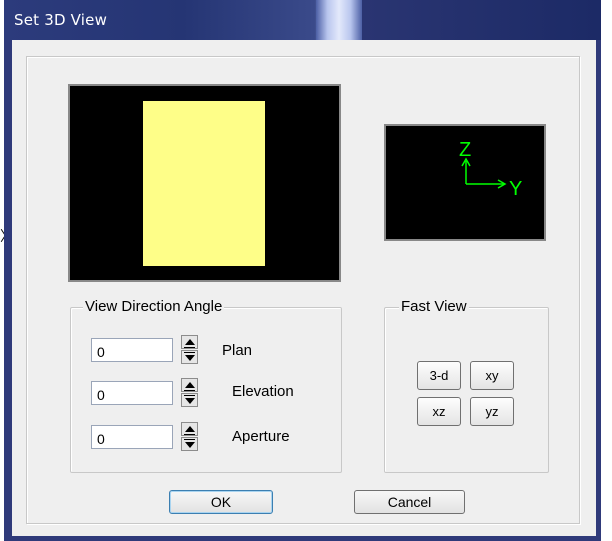  I want to click on plan-angle-input, so click(132, 350).